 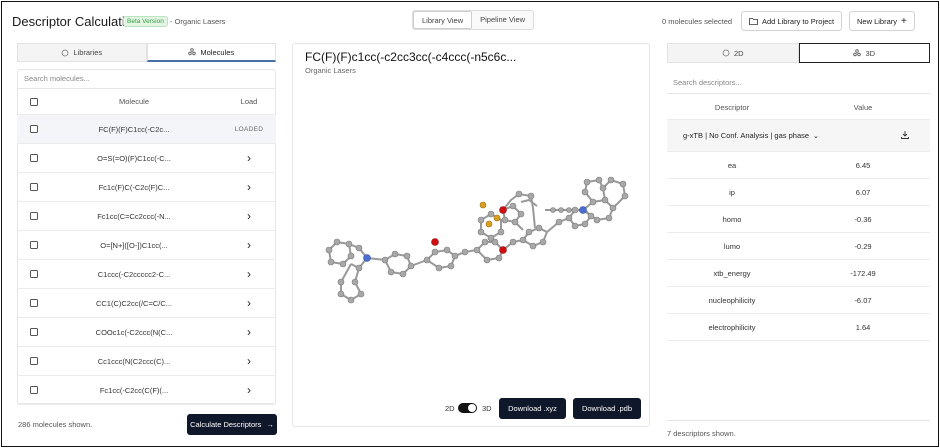 I want to click on descriptor-table-header: Descriptor Value, so click(x=798, y=107).